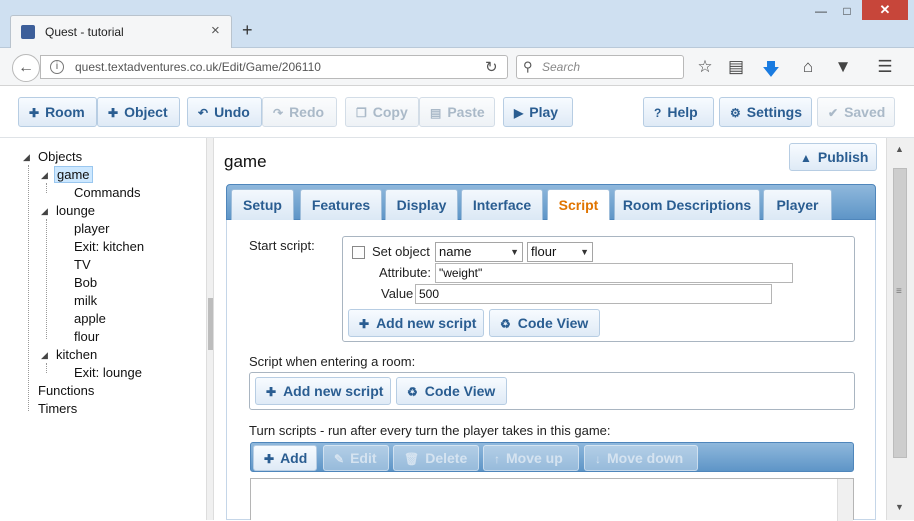 The height and width of the screenshot is (521, 914). What do you see at coordinates (358, 252) in the screenshot?
I see `set-object-checkbox` at bounding box center [358, 252].